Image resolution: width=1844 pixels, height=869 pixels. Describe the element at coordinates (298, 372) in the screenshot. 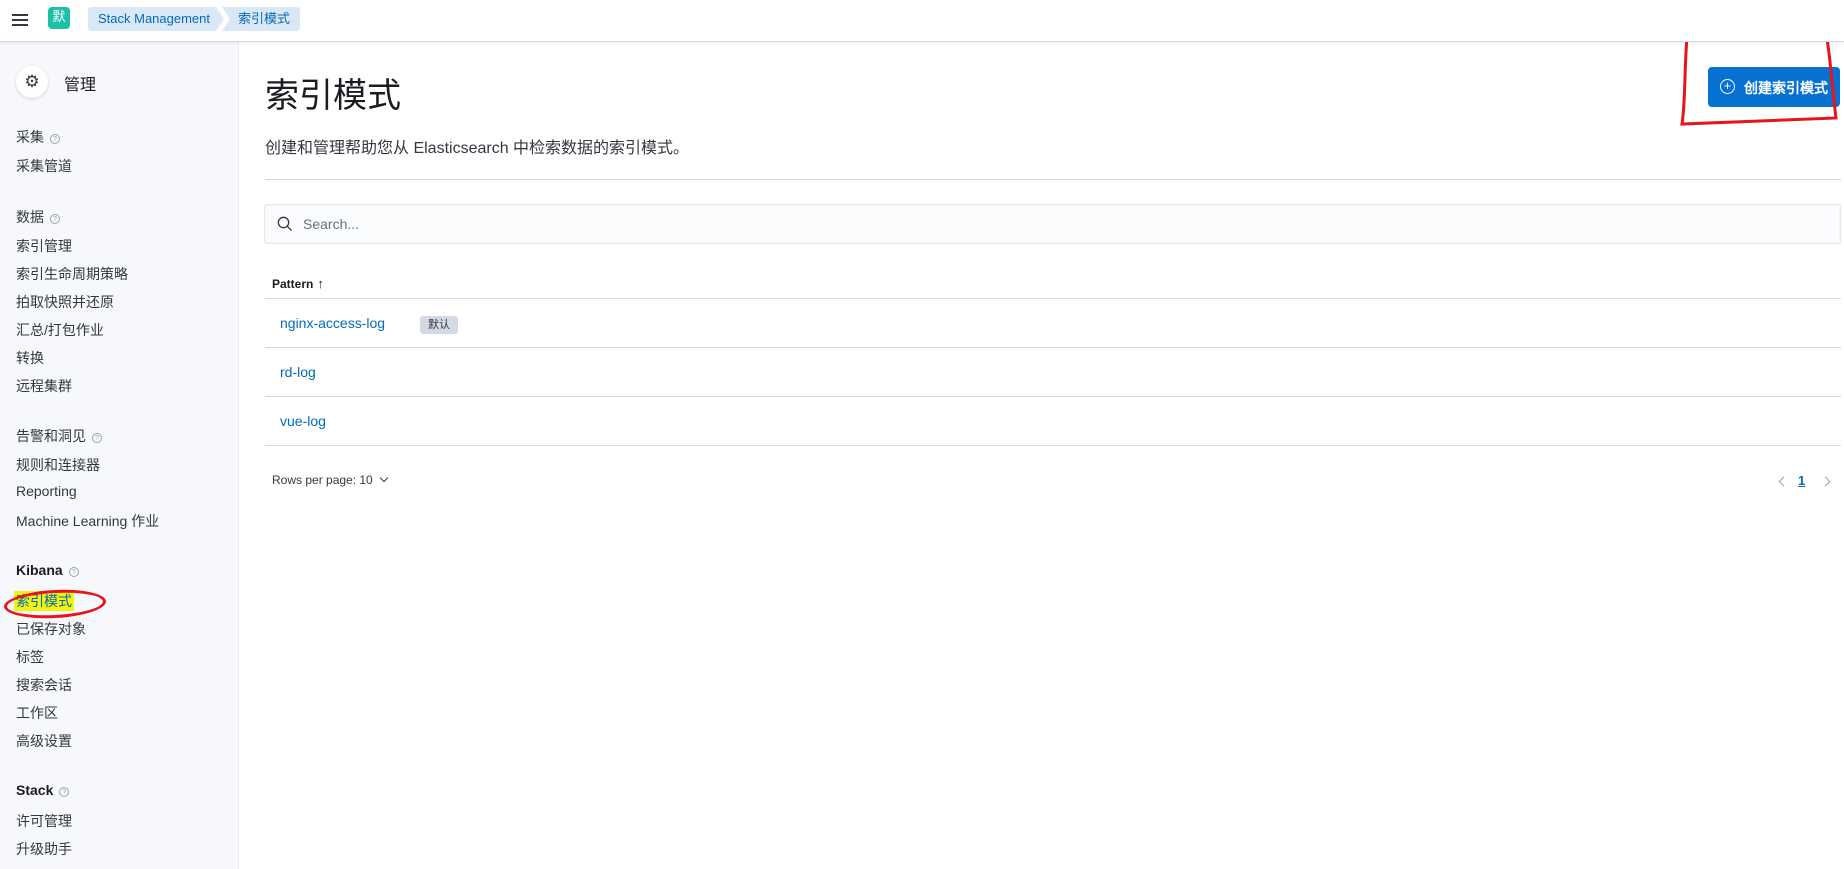

I see `index-pattern-link-rd-log: rd-log` at that location.